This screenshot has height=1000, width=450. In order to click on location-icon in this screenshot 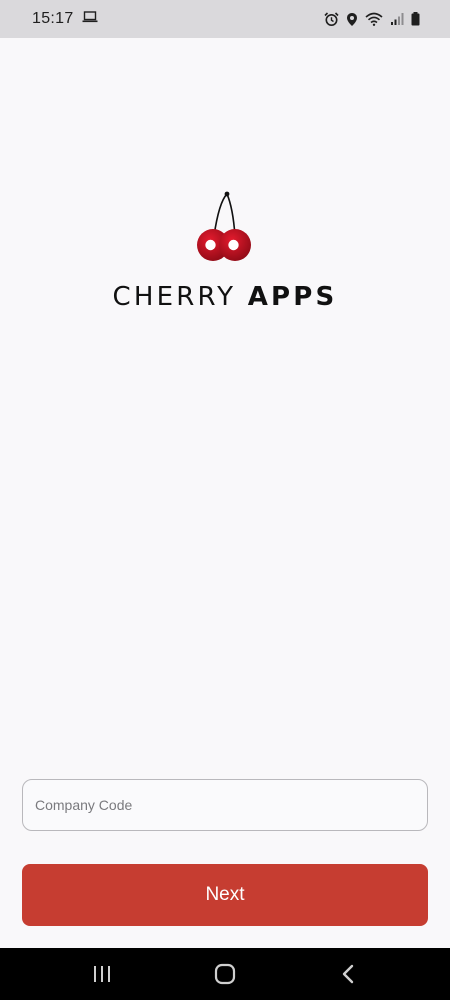, I will do `click(352, 19)`.